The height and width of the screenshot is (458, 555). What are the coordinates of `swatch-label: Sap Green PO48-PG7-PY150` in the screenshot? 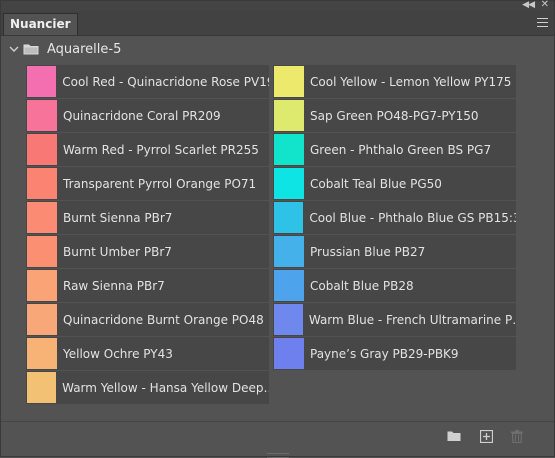 It's located at (394, 115).